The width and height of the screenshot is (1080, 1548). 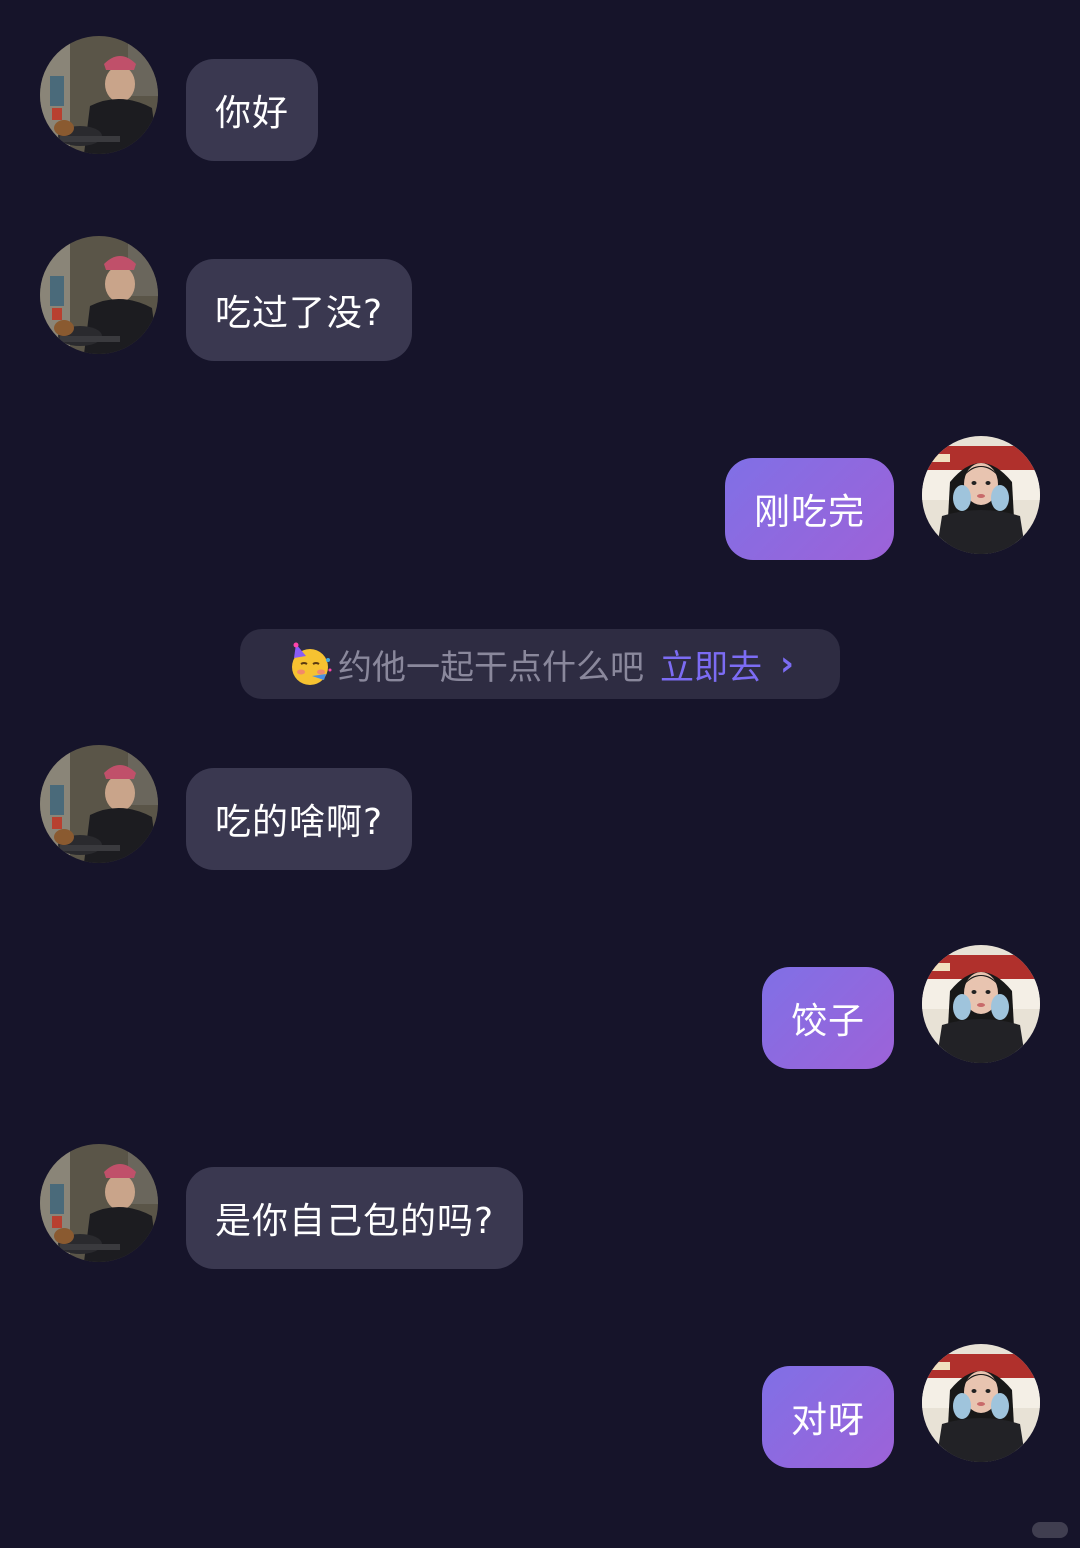 I want to click on watermark, so click(x=1050, y=1530).